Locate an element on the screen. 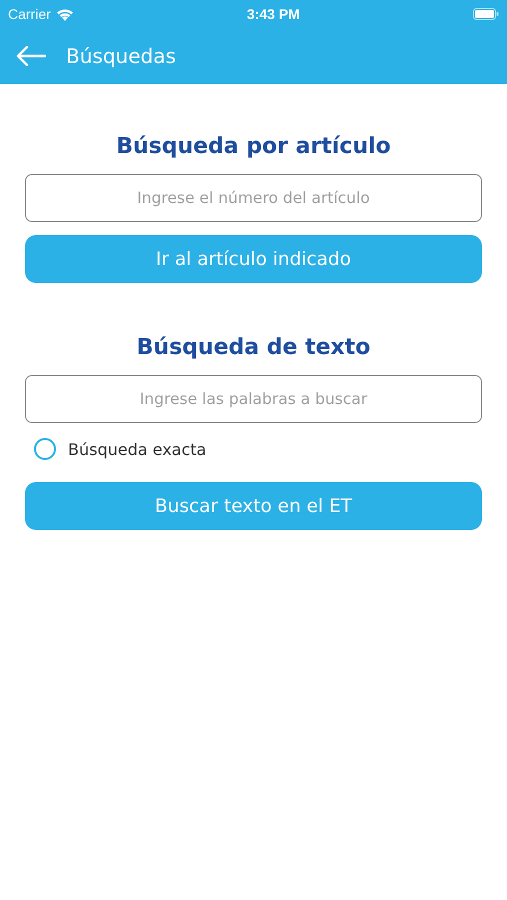 The image size is (507, 900). wifi-icon is located at coordinates (65, 14).